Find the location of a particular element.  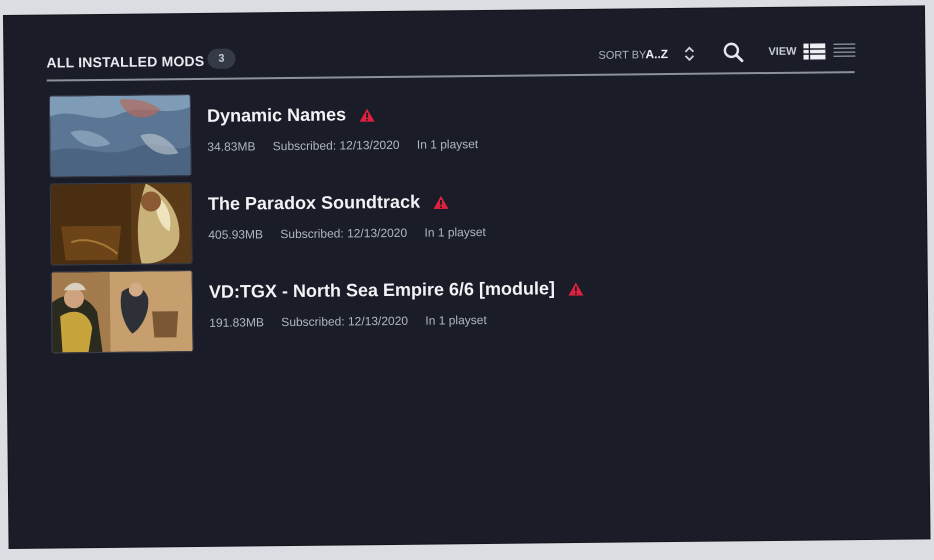

search-icon is located at coordinates (733, 52).